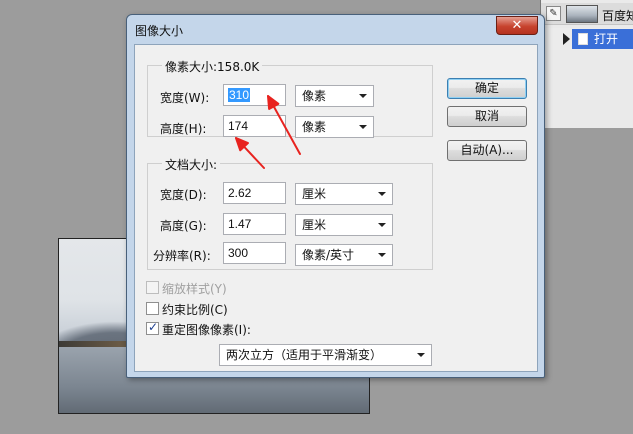 The height and width of the screenshot is (434, 633). Describe the element at coordinates (314, 194) in the screenshot. I see `doc-width-unit: 厘米` at that location.